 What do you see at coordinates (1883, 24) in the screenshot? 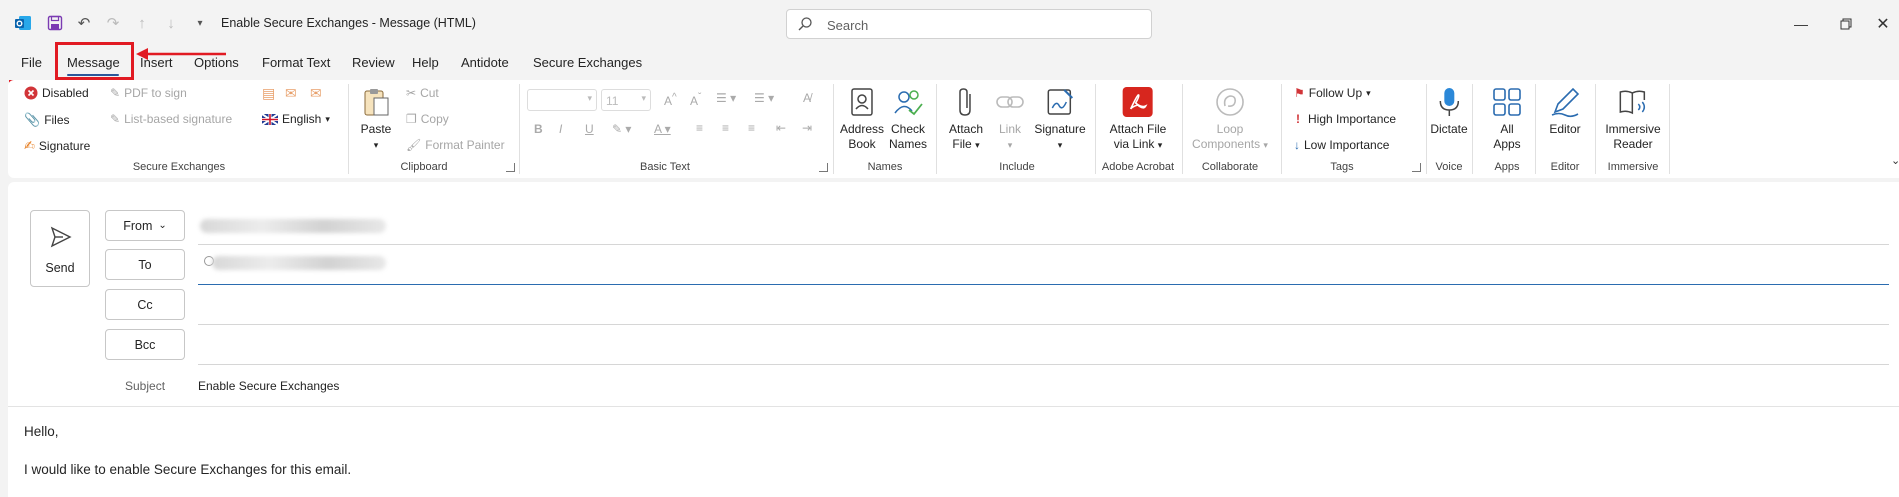
I see `close-icon: ✕` at bounding box center [1883, 24].